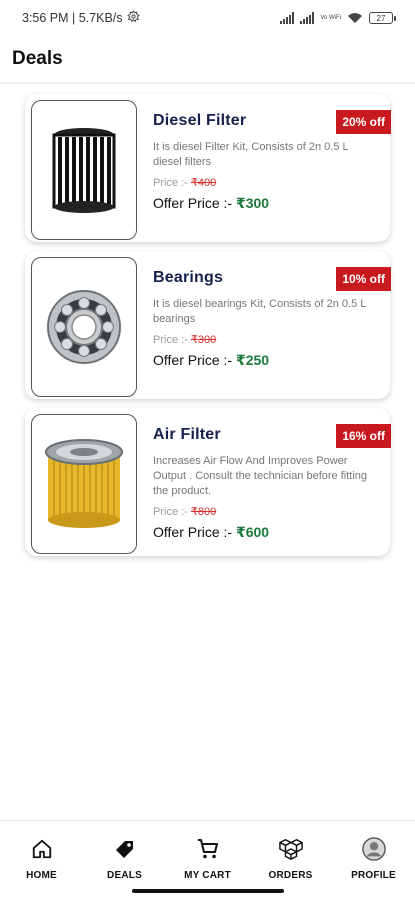 This screenshot has width=415, height=900. Describe the element at coordinates (268, 511) in the screenshot. I see `price-line: Price :- ₹800` at that location.